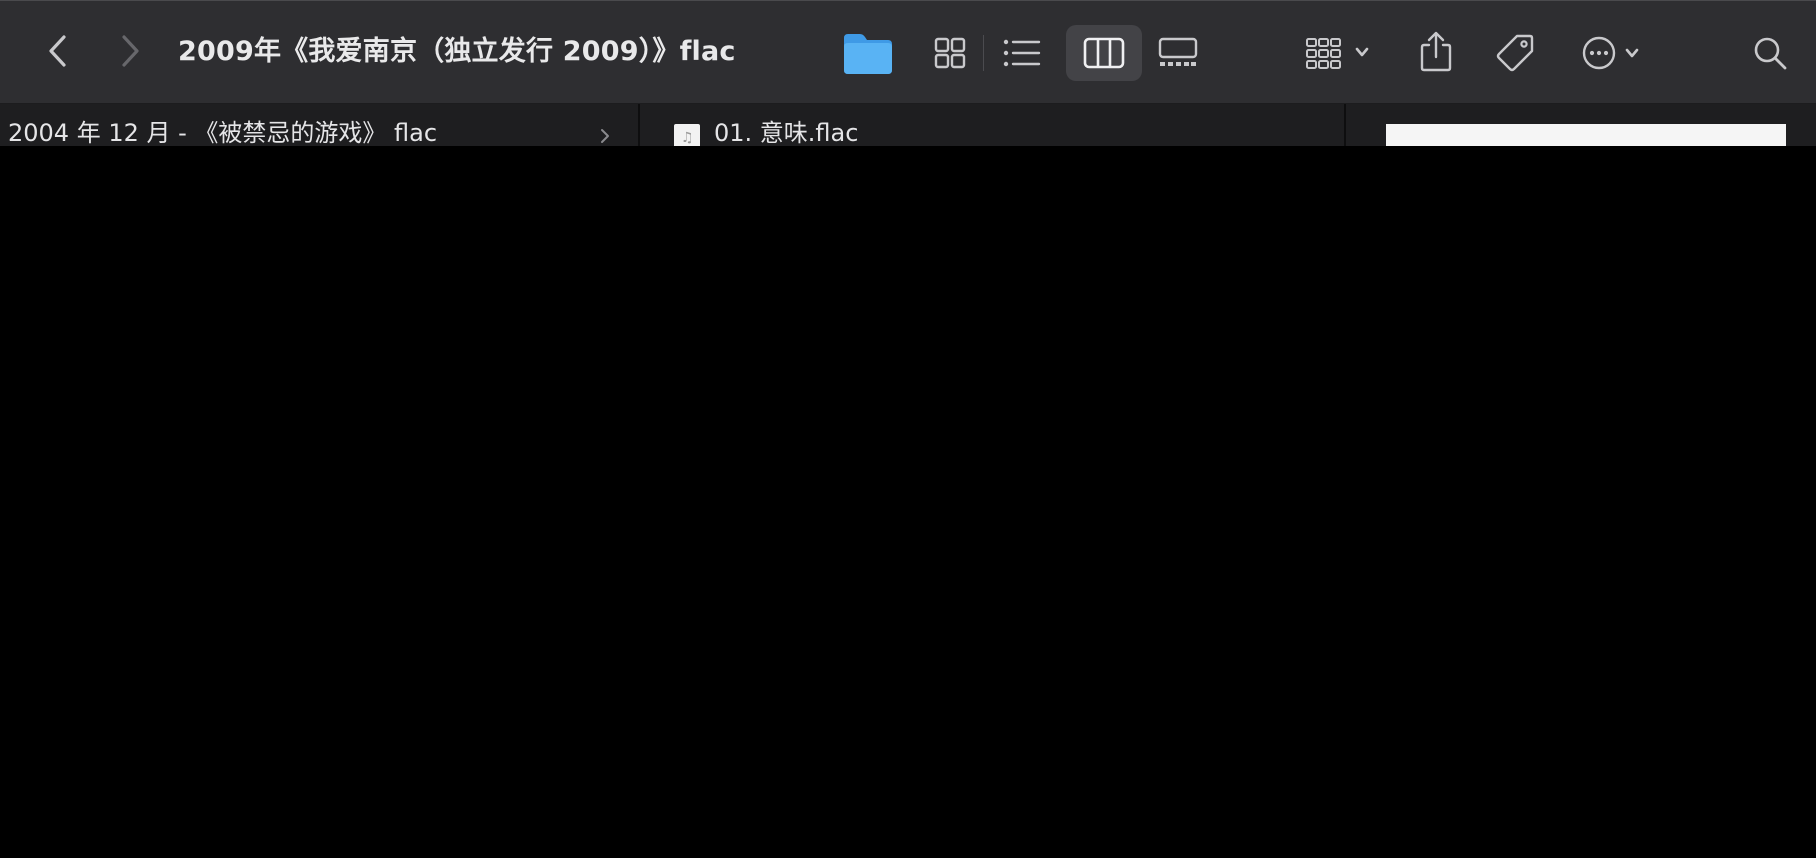  I want to click on window-title: 2009年《我爱南京（独立发行 2009）》flac, so click(457, 51).